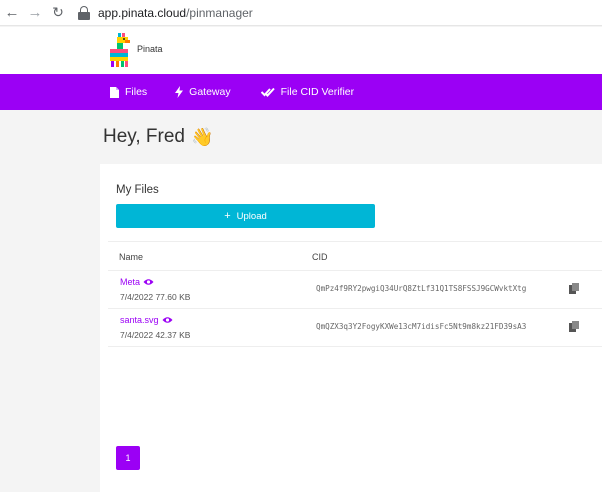 This screenshot has width=602, height=492. I want to click on url-path: /pinmanager, so click(219, 12).